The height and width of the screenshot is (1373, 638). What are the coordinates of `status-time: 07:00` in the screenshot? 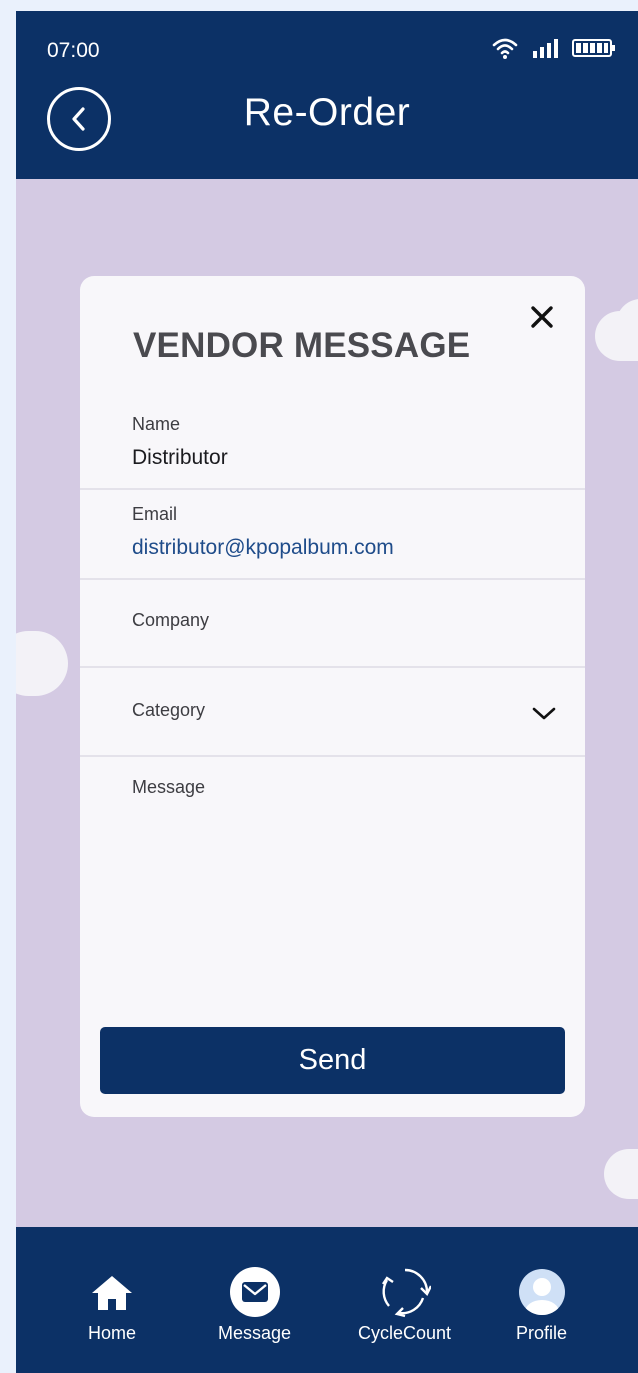 It's located at (73, 50).